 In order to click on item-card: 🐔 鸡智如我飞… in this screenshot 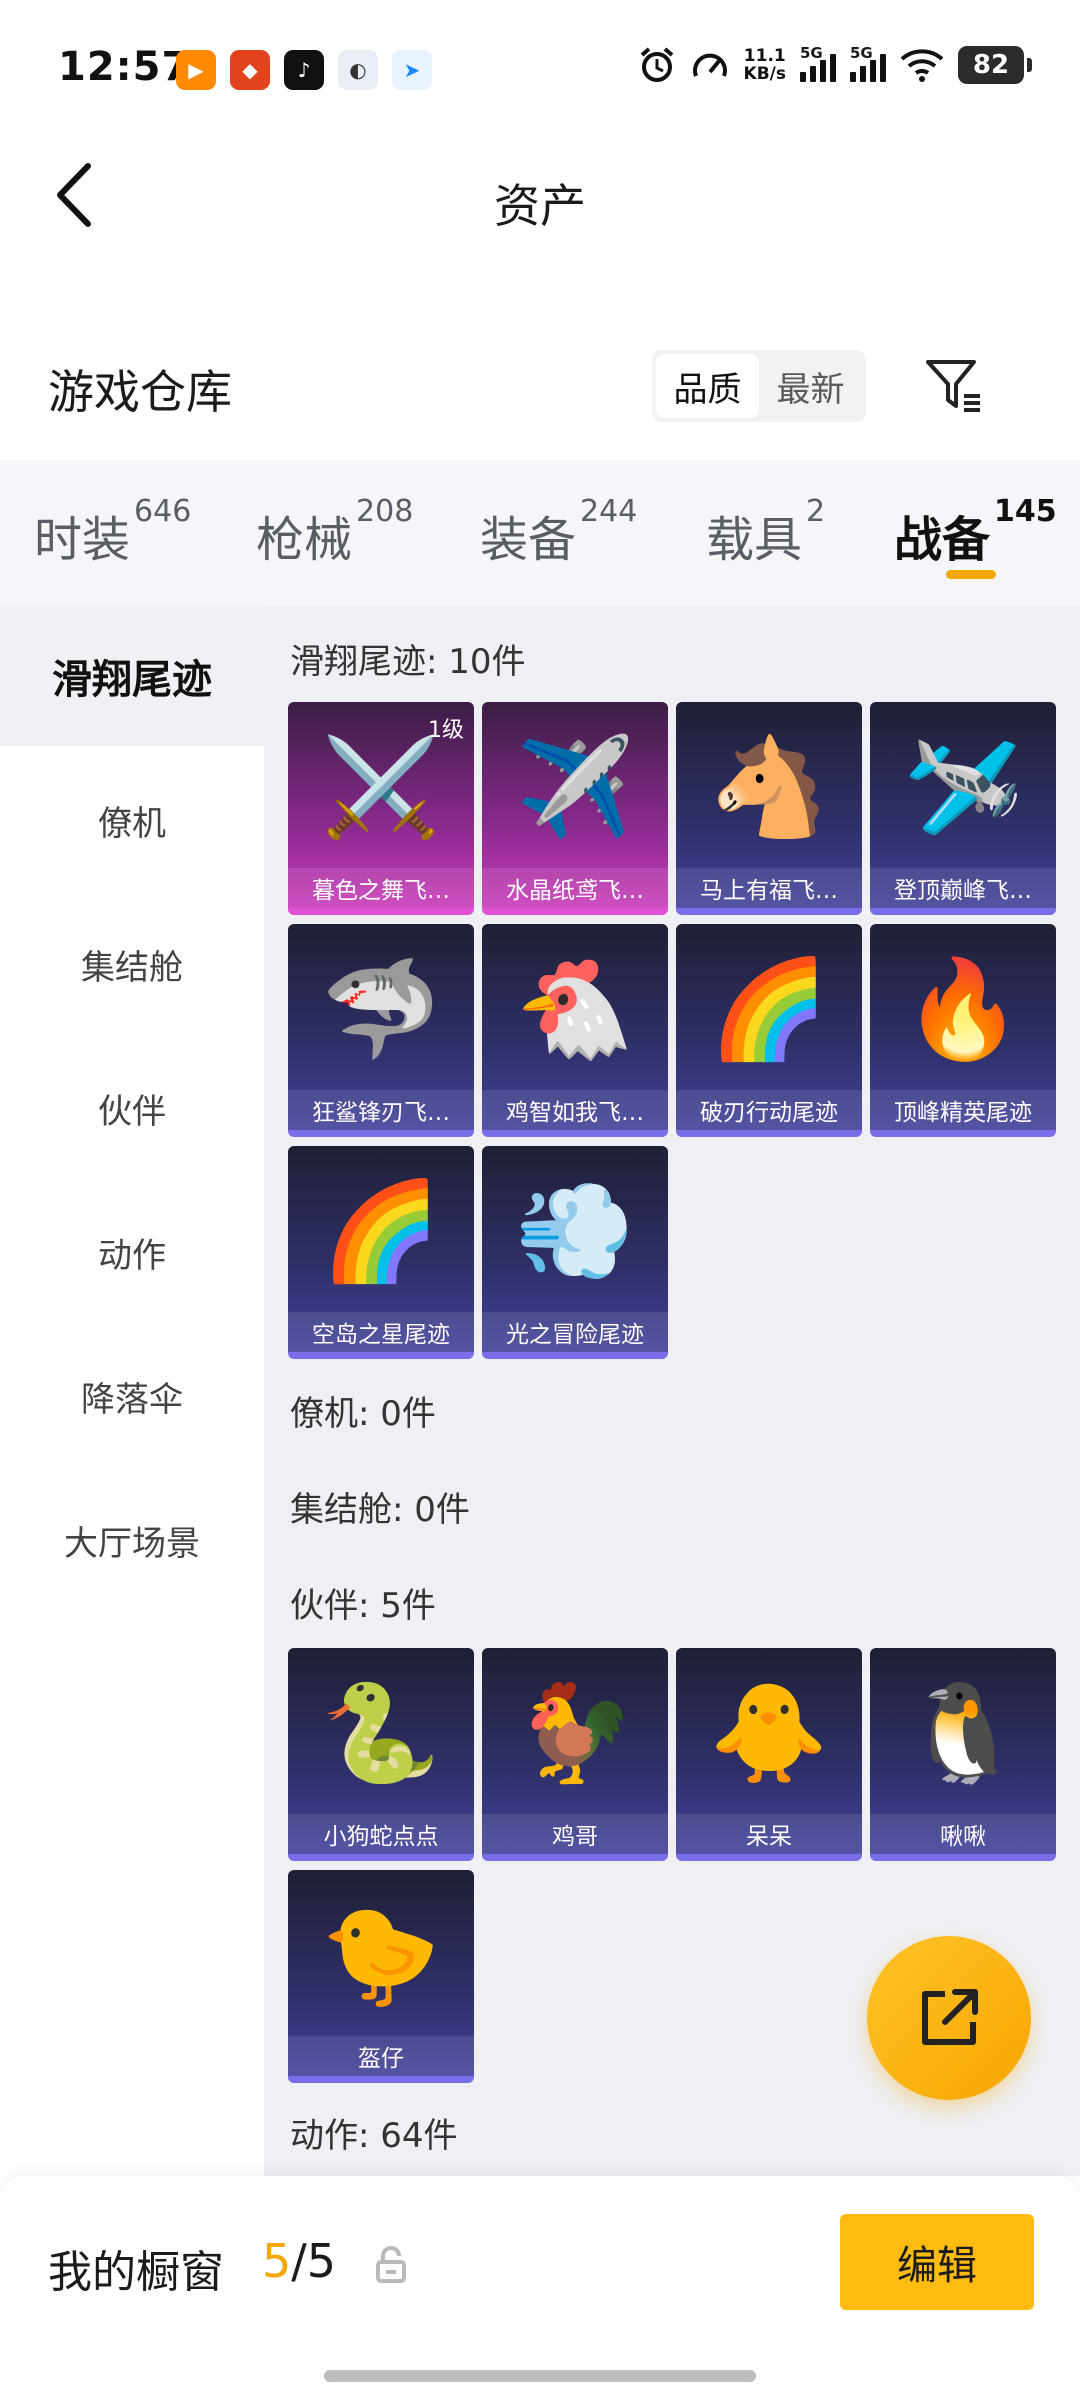, I will do `click(575, 1030)`.